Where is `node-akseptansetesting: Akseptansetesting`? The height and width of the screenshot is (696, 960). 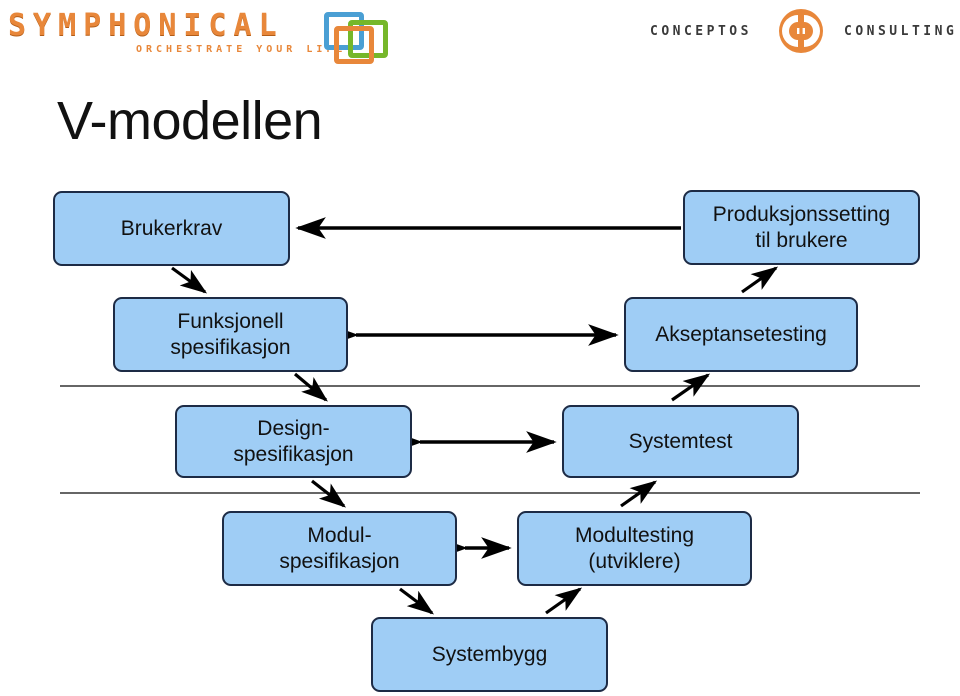
node-akseptansetesting: Akseptansetesting is located at coordinates (741, 334).